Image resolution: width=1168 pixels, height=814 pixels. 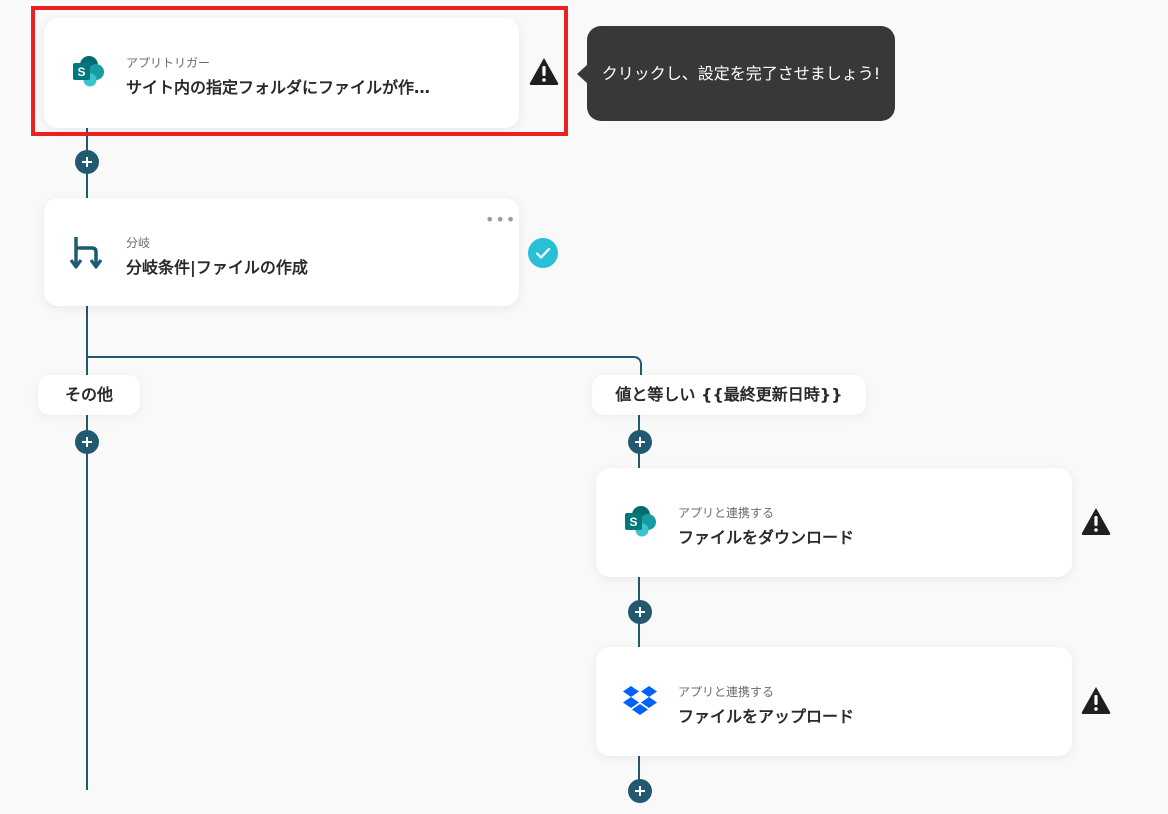 I want to click on sharepoint-icon: S, so click(x=640, y=522).